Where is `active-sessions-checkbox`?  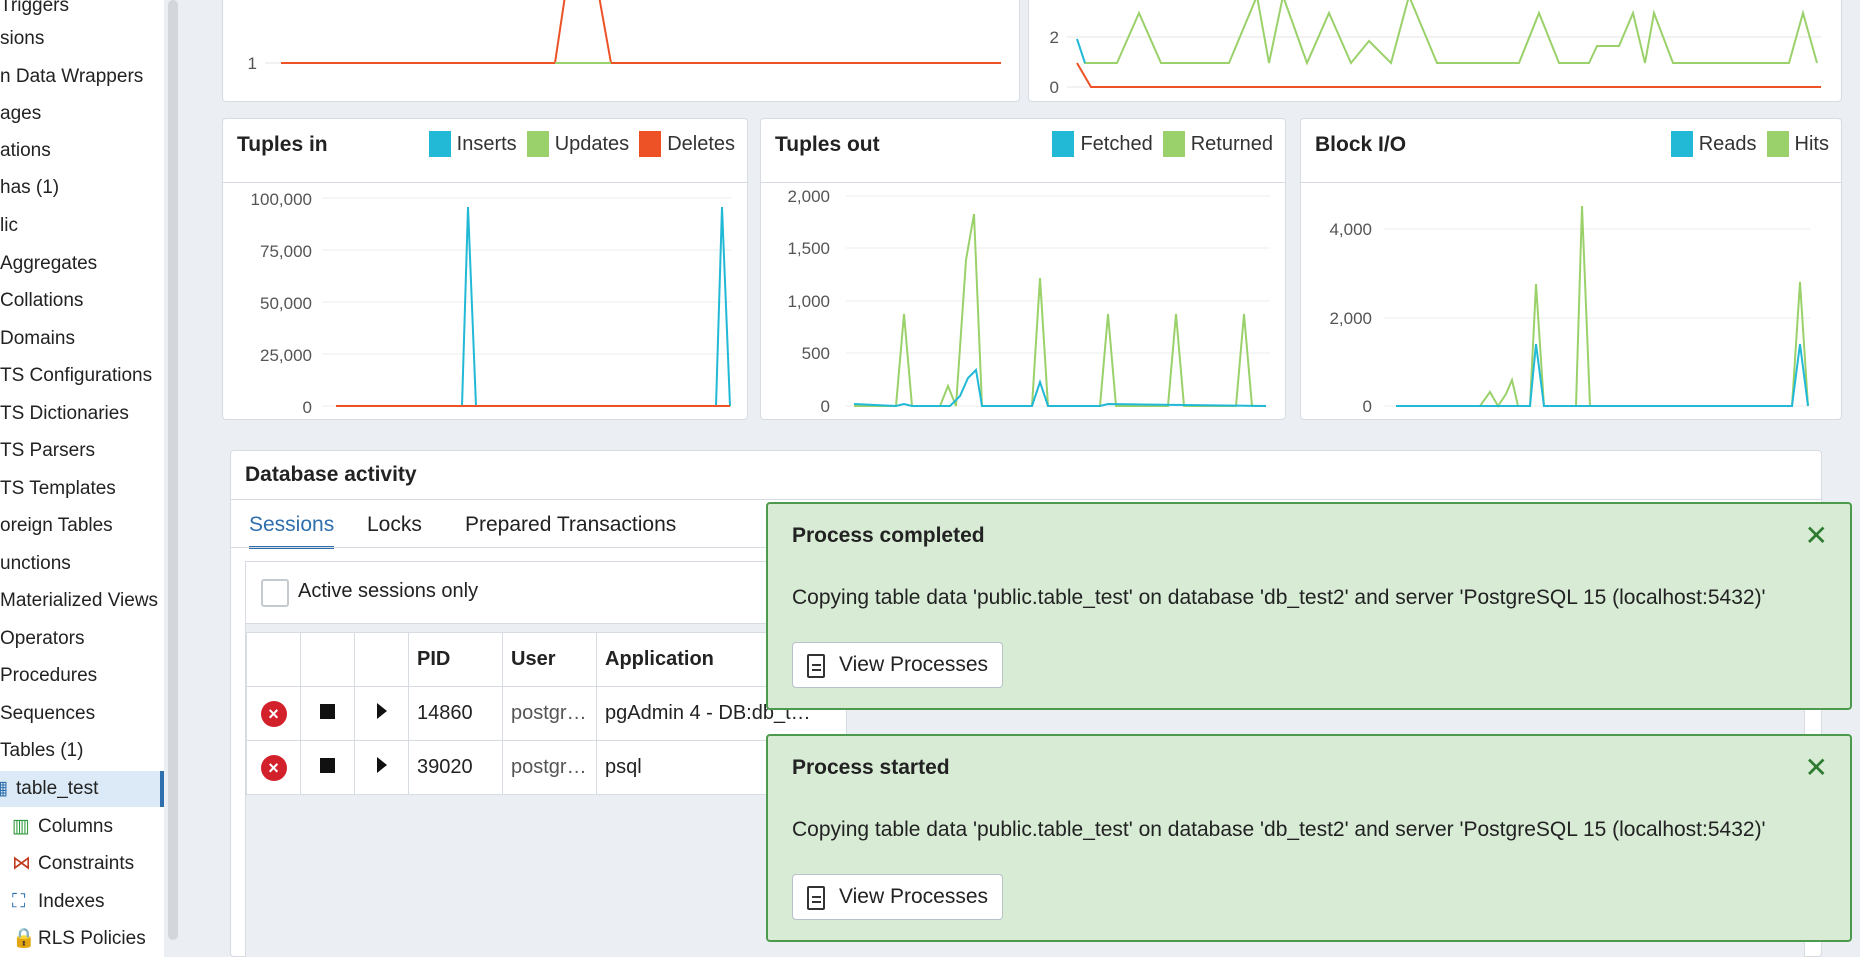
active-sessions-checkbox is located at coordinates (275, 593).